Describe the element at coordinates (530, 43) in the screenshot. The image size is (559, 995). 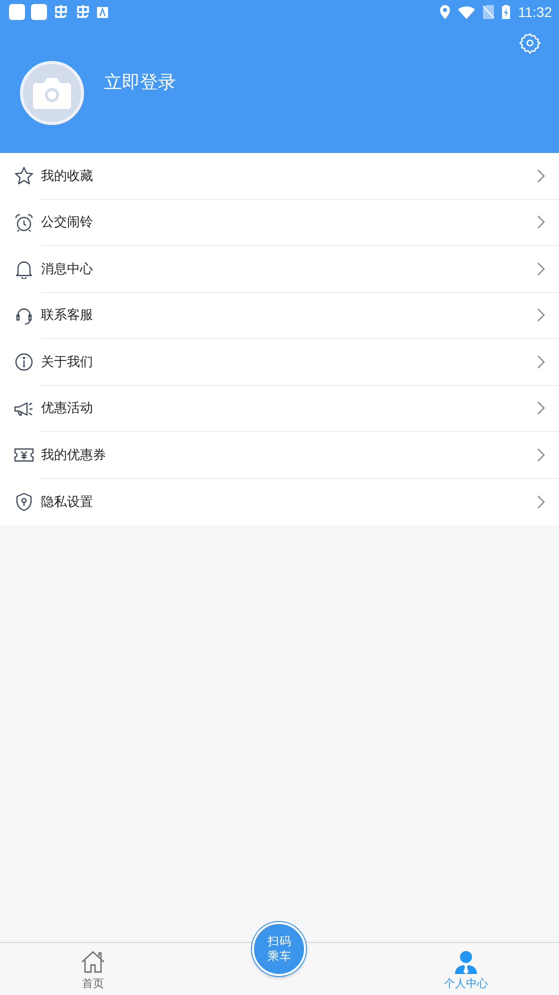
I see `settings-icon` at that location.